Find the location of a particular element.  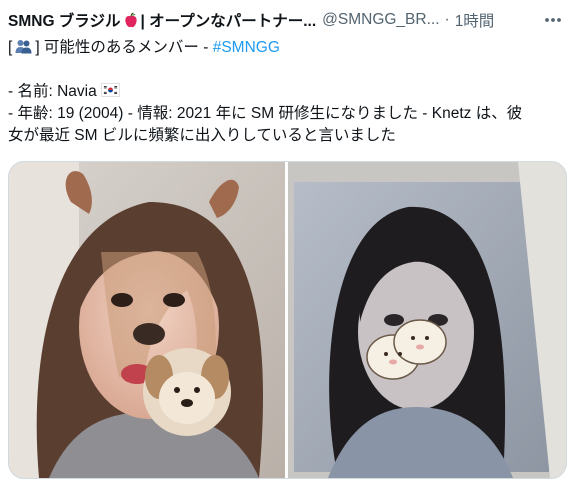

tweet-line-2: - 名前: Navia is located at coordinates (286, 92).